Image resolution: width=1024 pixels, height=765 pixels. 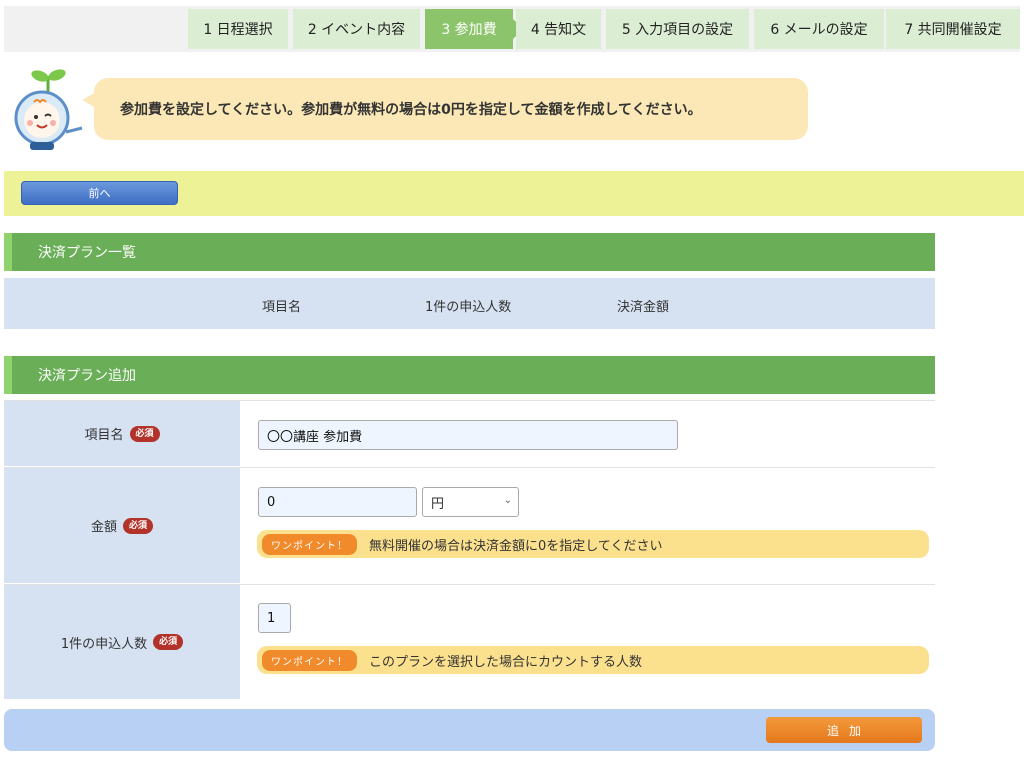 I want to click on item-name-label-cell: 項目名 必須, so click(x=122, y=433).